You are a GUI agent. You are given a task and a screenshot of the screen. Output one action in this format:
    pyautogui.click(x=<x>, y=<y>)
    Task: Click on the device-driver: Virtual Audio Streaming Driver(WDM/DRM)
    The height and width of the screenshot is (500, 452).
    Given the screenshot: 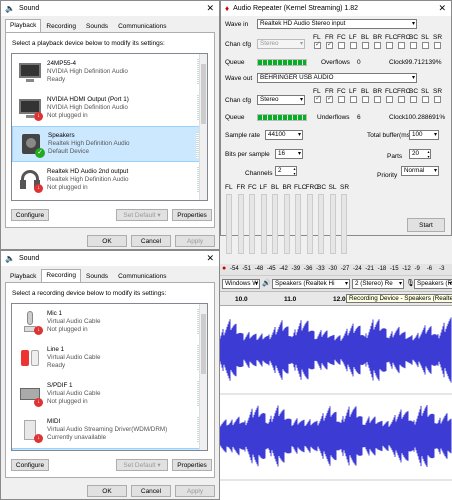 What is the action you would take?
    pyautogui.click(x=107, y=429)
    